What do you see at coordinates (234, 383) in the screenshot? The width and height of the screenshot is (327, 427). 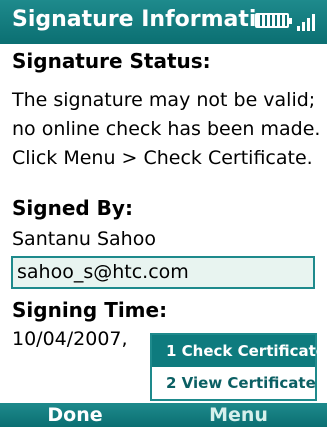 I see `menu-item-view-certificate: 2 View Certificate` at bounding box center [234, 383].